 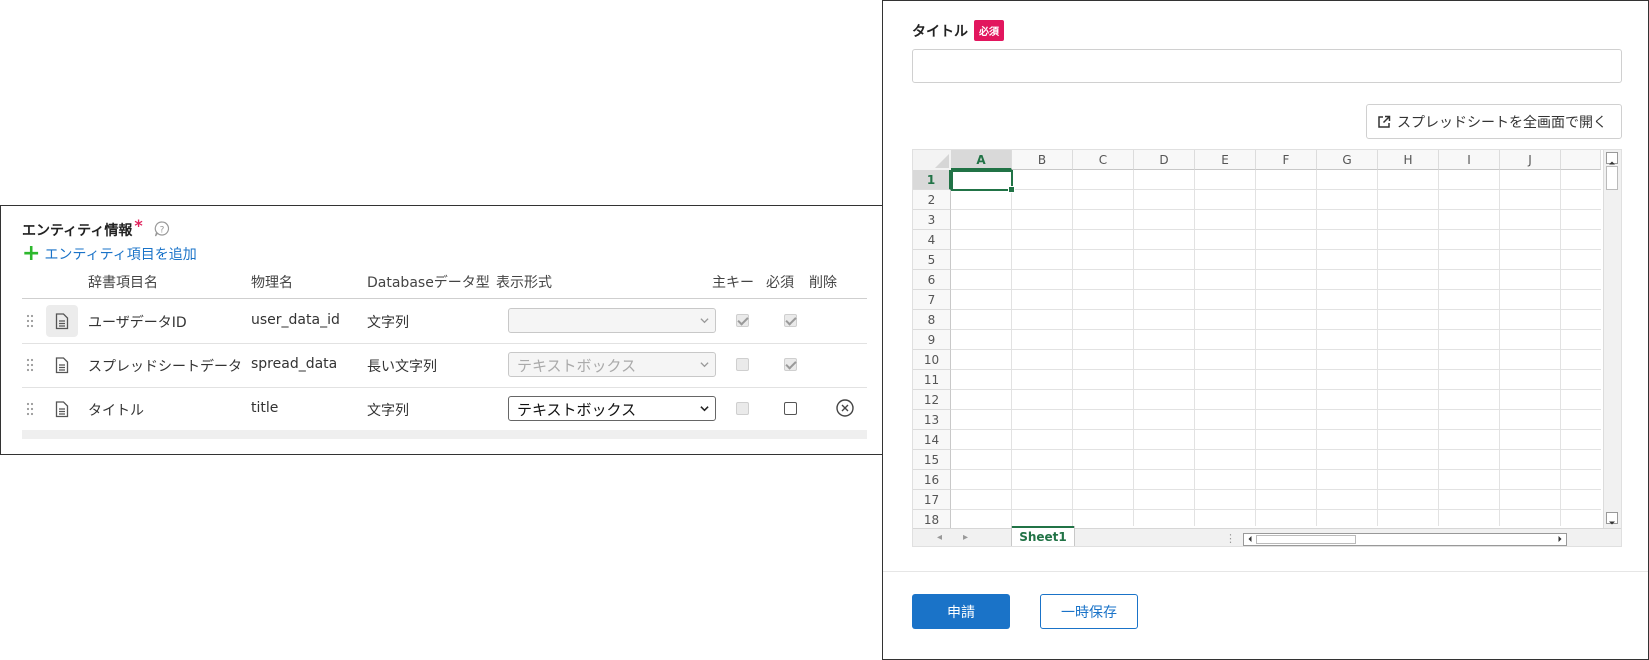 I want to click on column-header: G, so click(x=1347, y=160).